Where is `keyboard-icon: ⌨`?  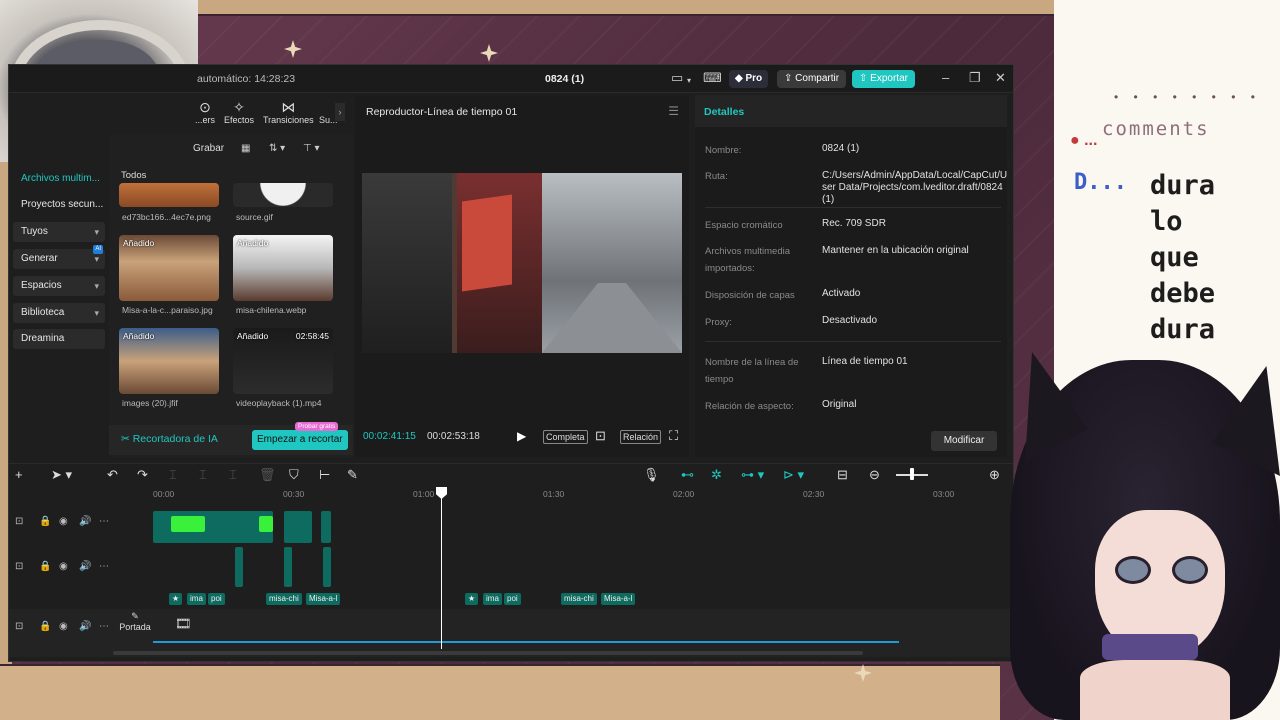
keyboard-icon: ⌨ is located at coordinates (712, 78).